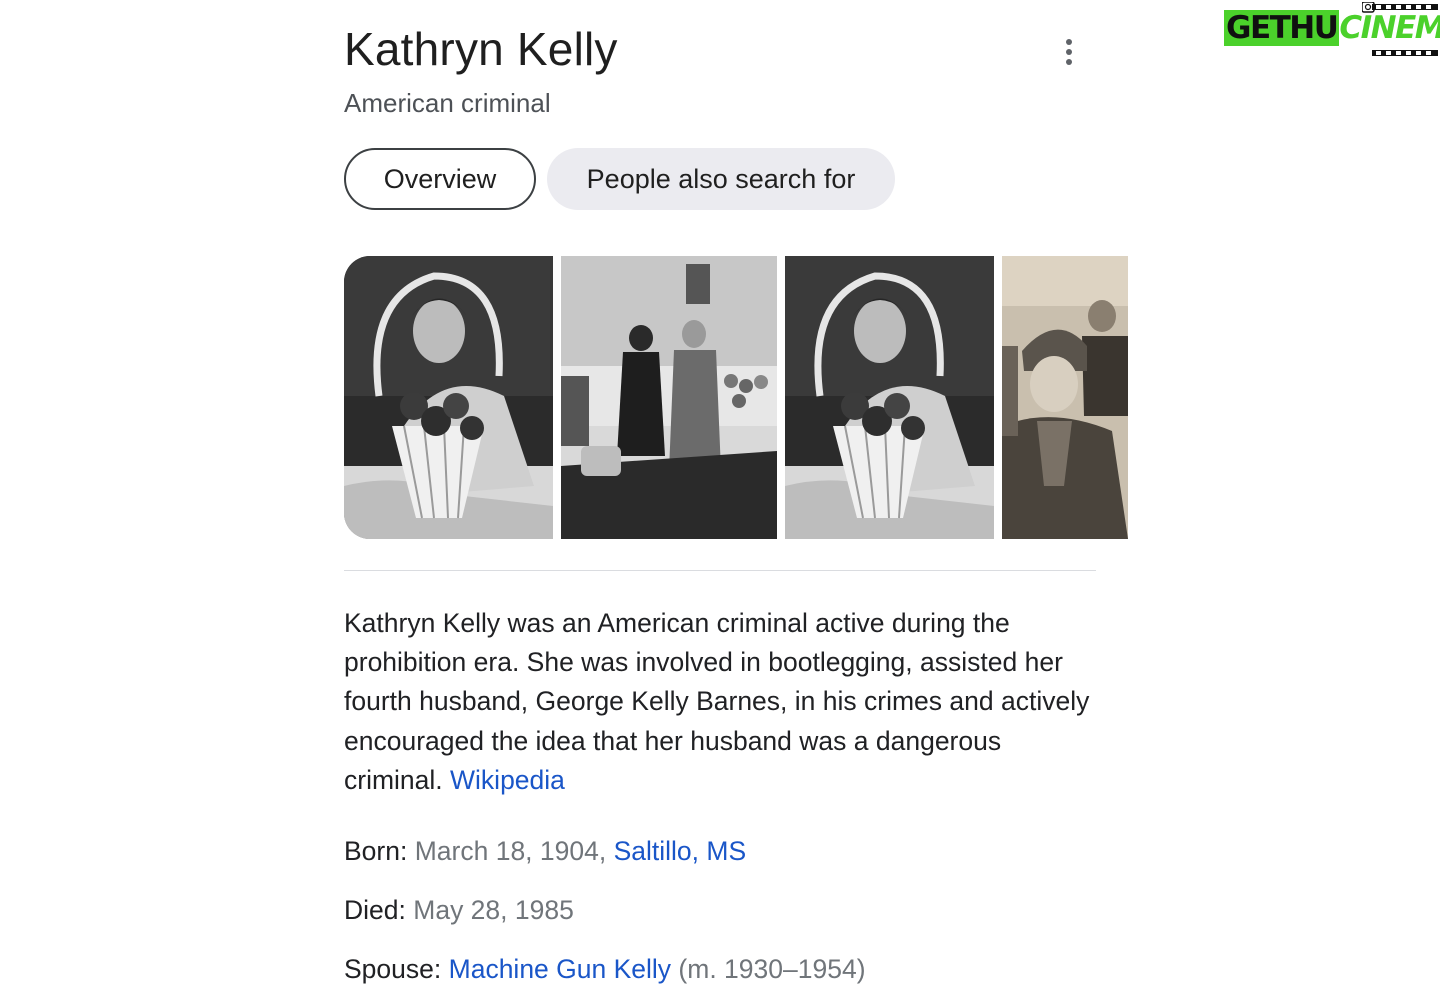 This screenshot has width=1440, height=1001. What do you see at coordinates (772, 969) in the screenshot?
I see `fact-spouse-value: (m. 1930–1954)` at bounding box center [772, 969].